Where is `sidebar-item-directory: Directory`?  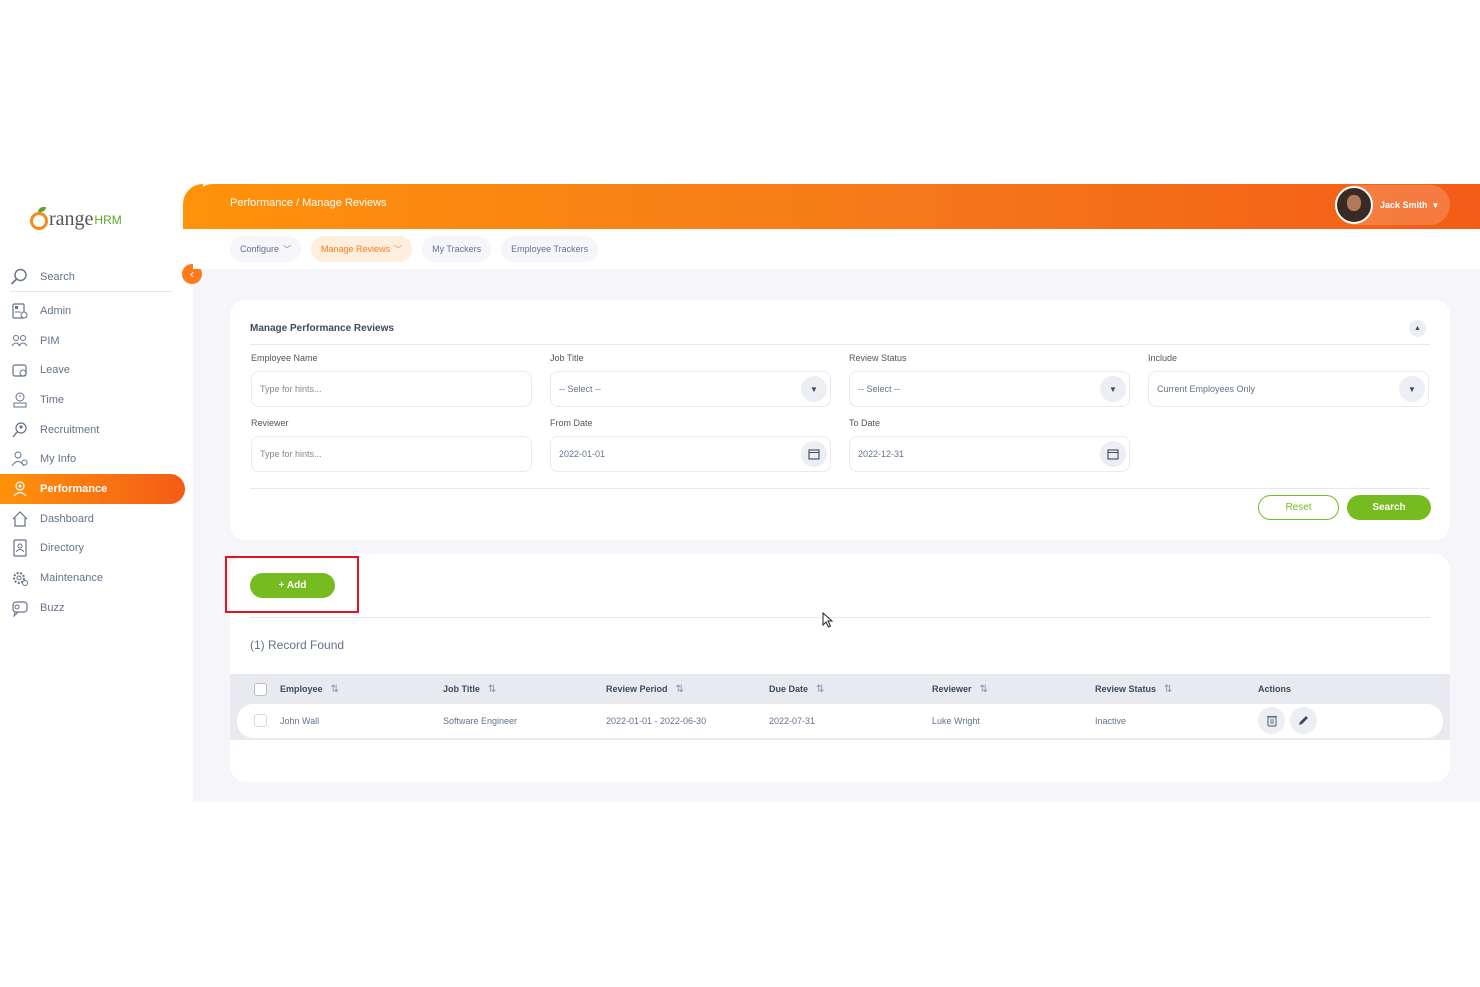 sidebar-item-directory: Directory is located at coordinates (96, 549).